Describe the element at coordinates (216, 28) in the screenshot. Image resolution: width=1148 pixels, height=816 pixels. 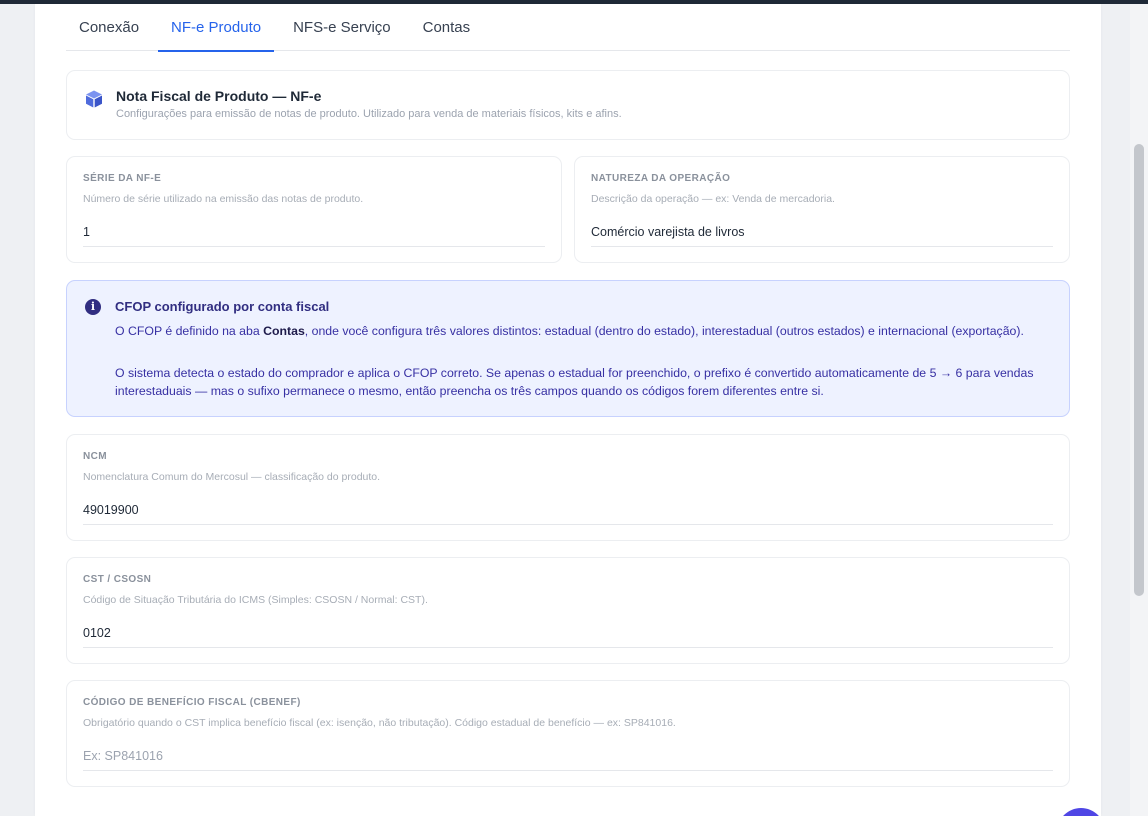
I see `tab-nfe-produto: NF-e Produto` at that location.